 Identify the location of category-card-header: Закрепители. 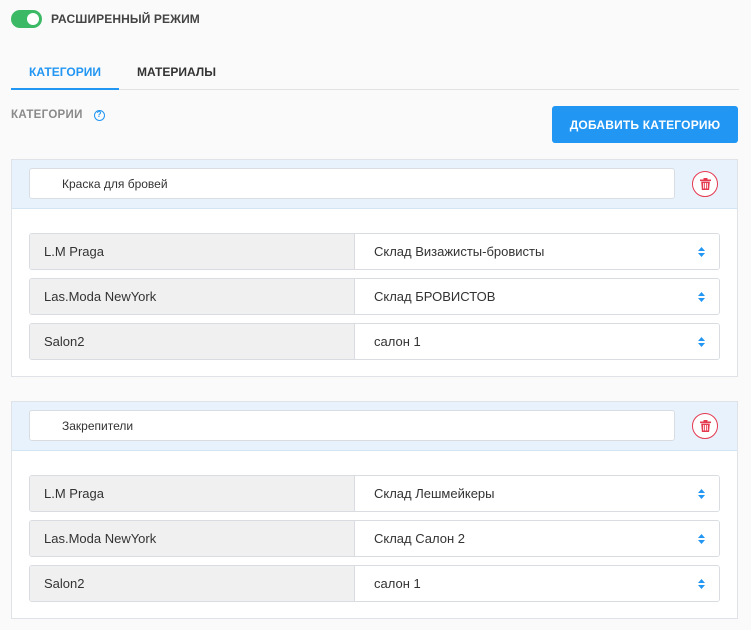
(374, 426).